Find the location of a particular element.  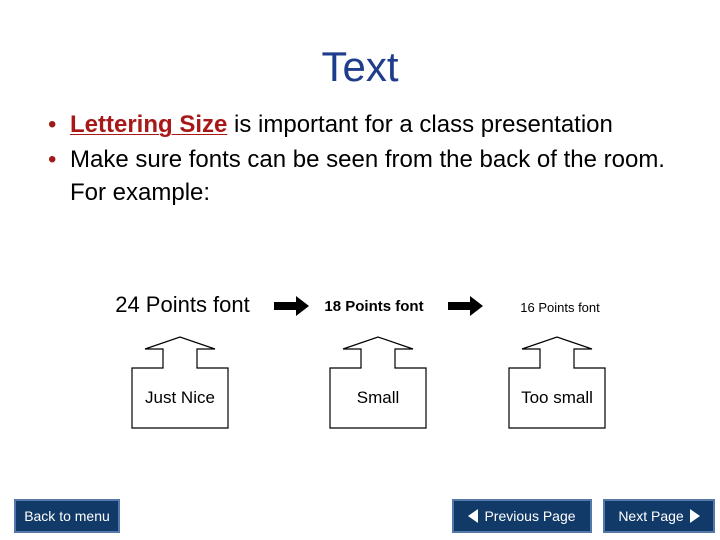

chevron-left-icon is located at coordinates (473, 516).